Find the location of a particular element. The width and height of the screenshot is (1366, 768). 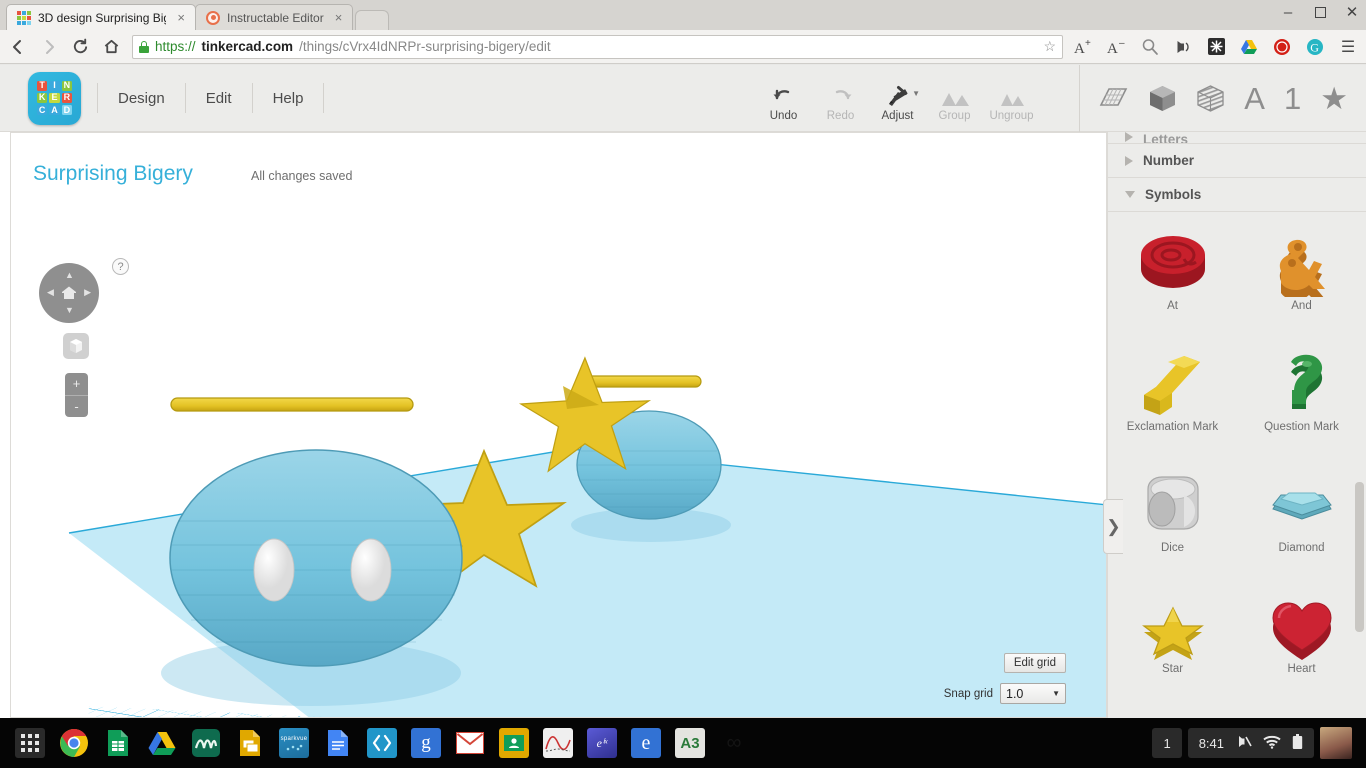

symbol-item-heart: Heart is located at coordinates (1301, 635).